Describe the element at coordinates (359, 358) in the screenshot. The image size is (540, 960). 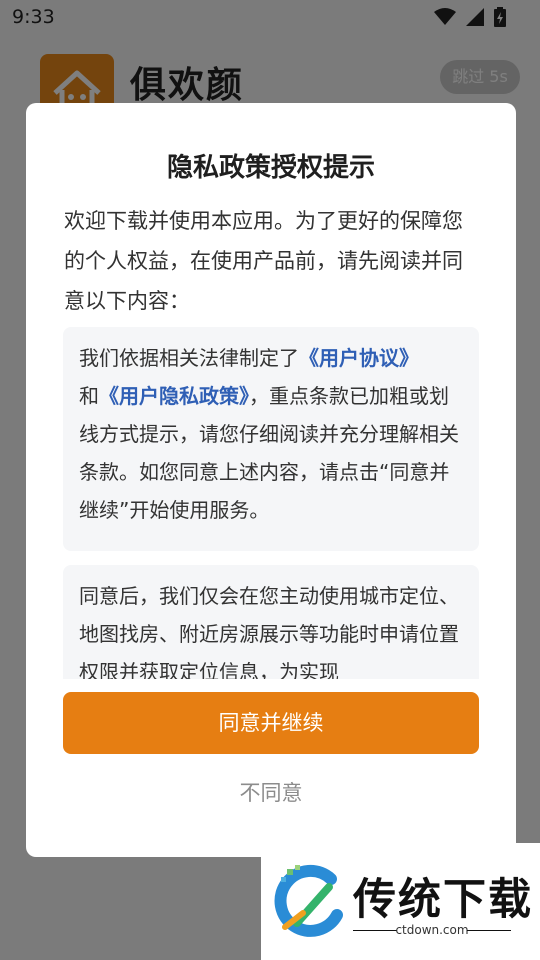
I see `user-agreement-link: 《用户协议》` at that location.